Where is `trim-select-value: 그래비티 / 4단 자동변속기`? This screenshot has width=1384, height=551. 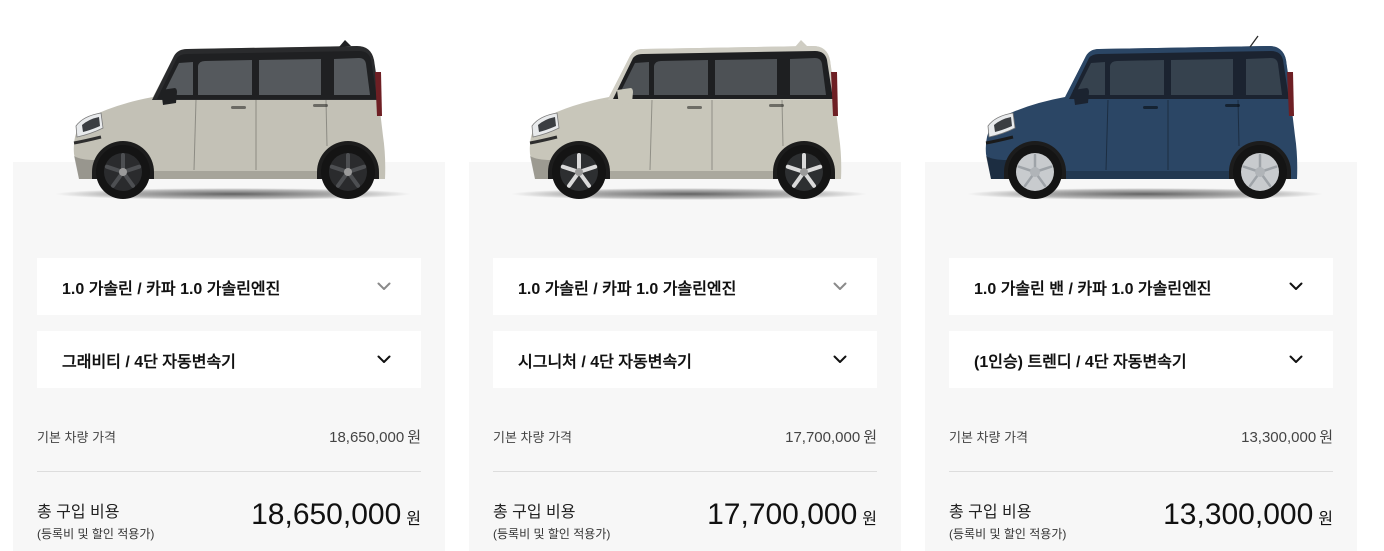 trim-select-value: 그래비티 / 4단 자동변속기 is located at coordinates (149, 362).